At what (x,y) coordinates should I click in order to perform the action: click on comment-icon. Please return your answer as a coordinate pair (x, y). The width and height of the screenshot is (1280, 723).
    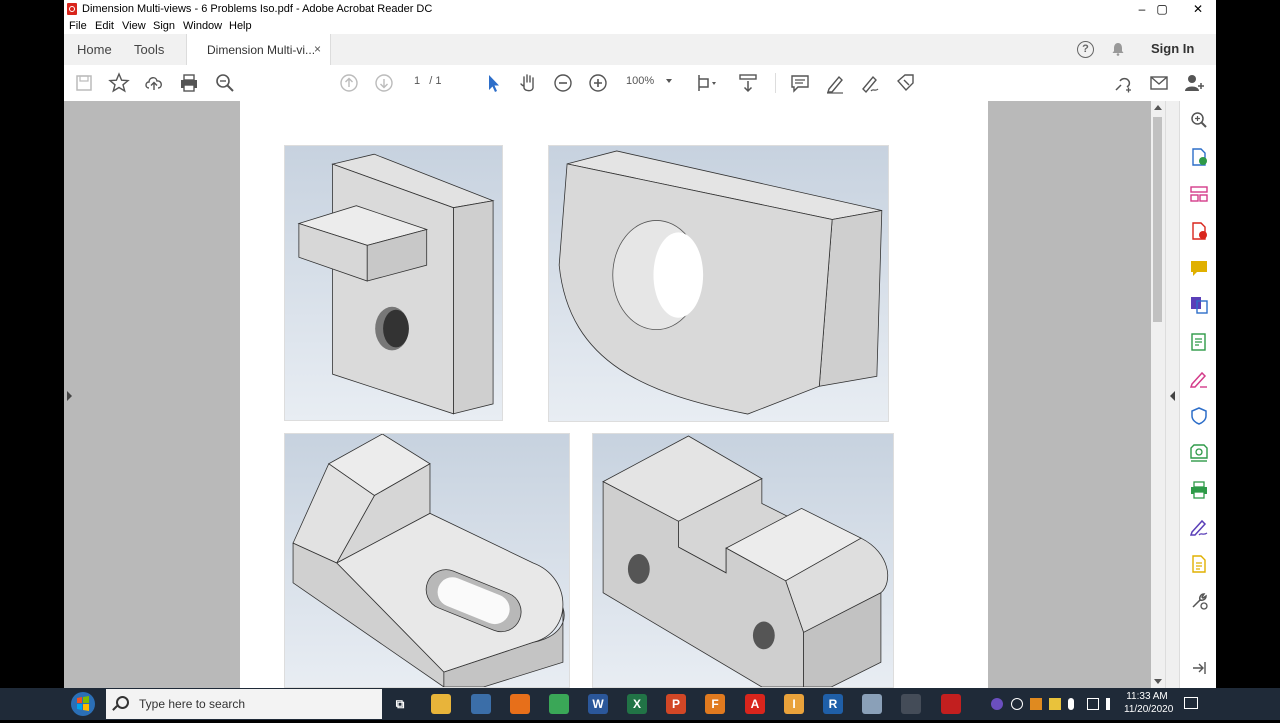
    Looking at the image, I should click on (800, 83).